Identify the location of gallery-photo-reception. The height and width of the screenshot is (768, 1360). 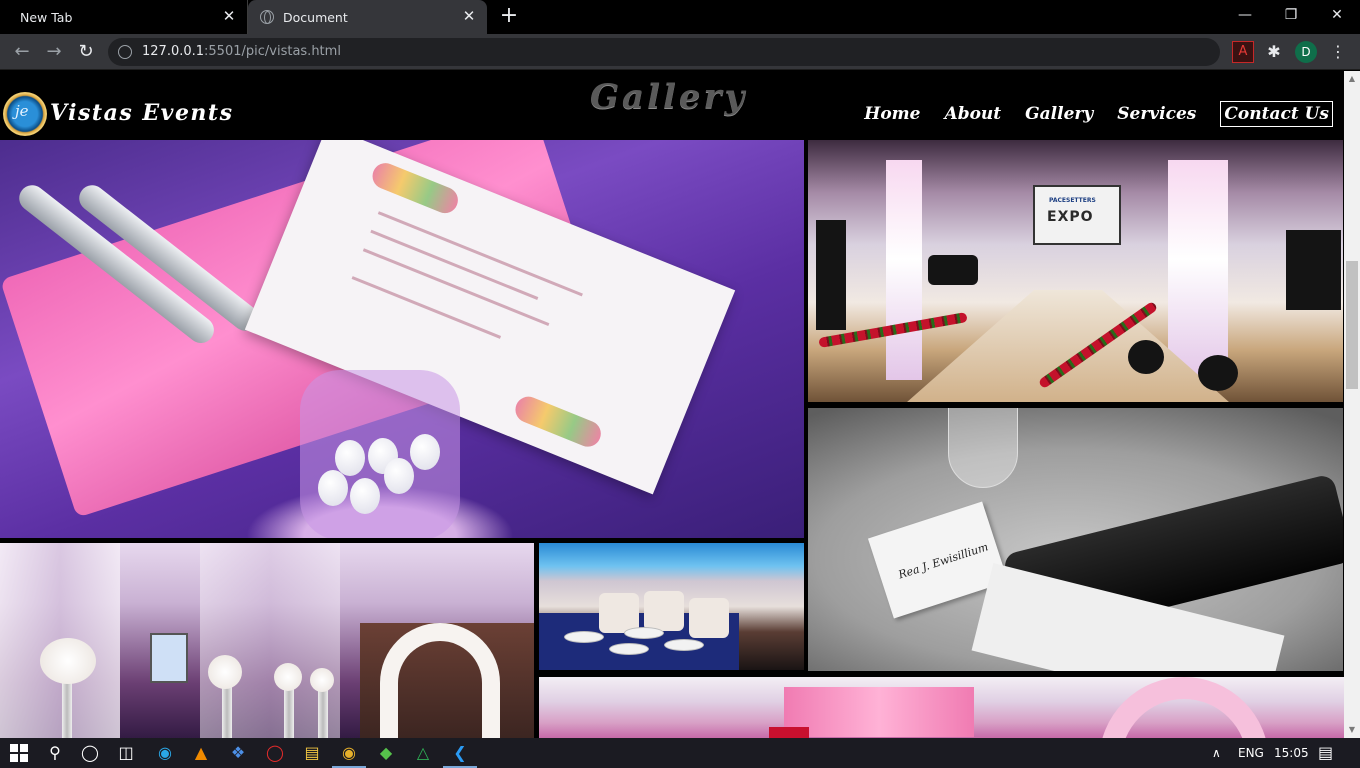
(941, 707).